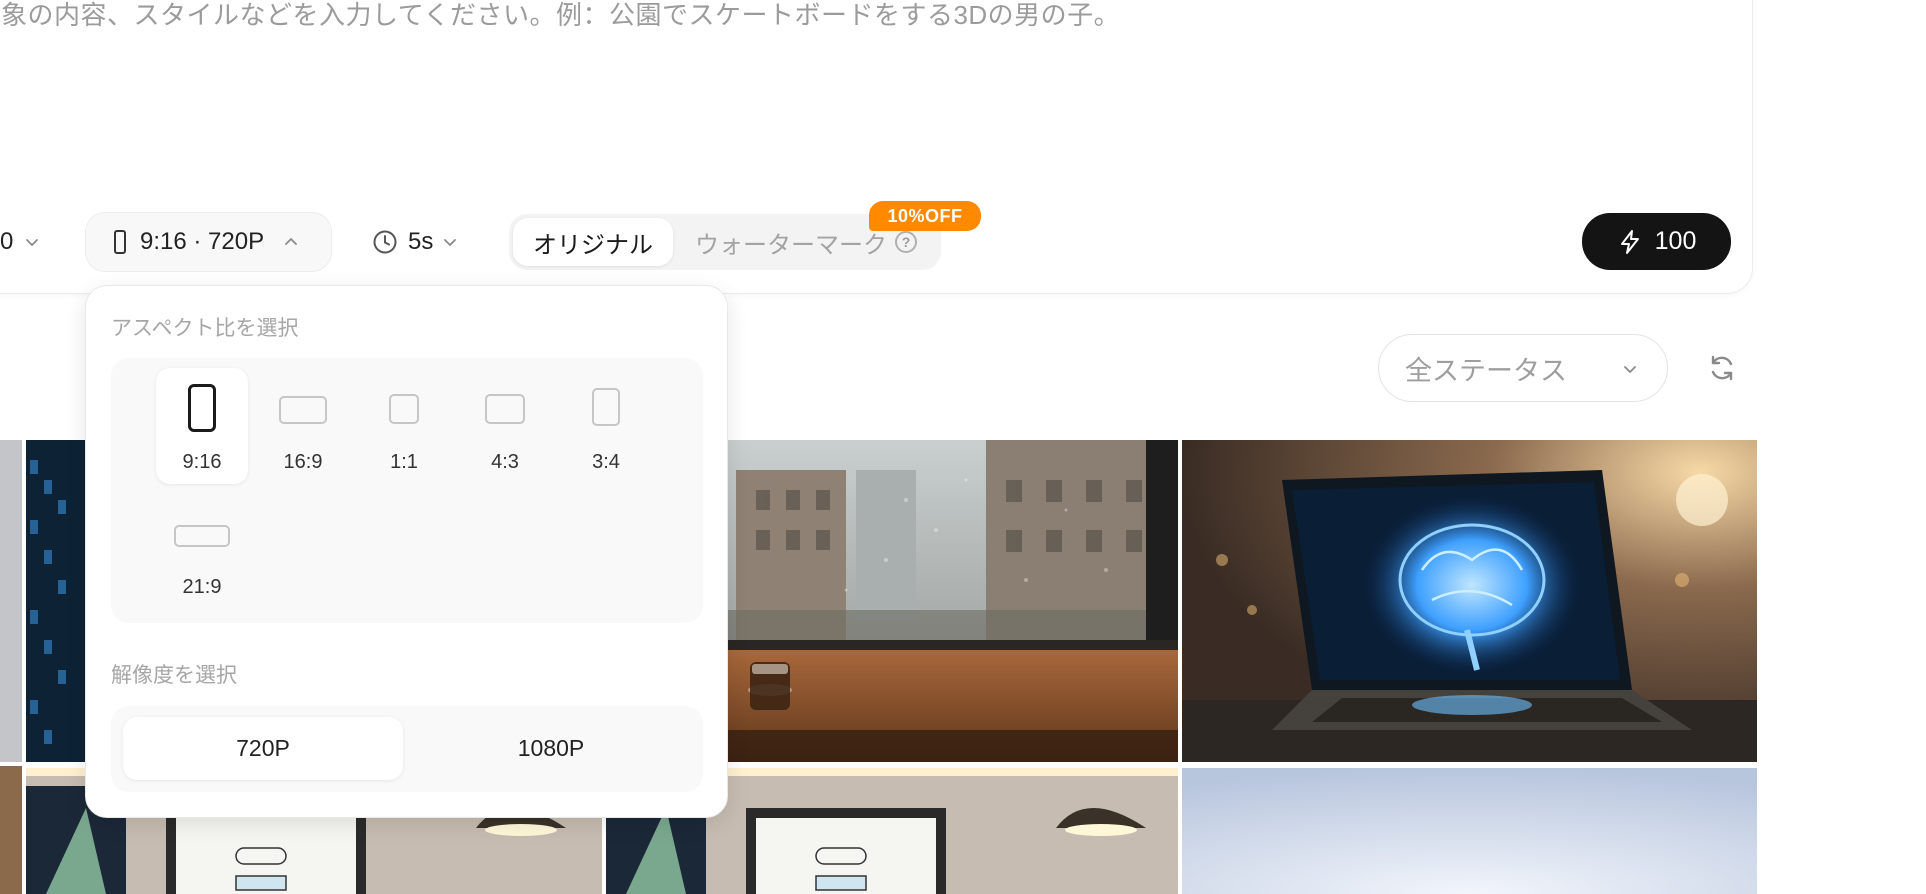 This screenshot has height=894, width=1926. Describe the element at coordinates (202, 241) in the screenshot. I see `aspect-resolution-value: 9:16 · 720P` at that location.